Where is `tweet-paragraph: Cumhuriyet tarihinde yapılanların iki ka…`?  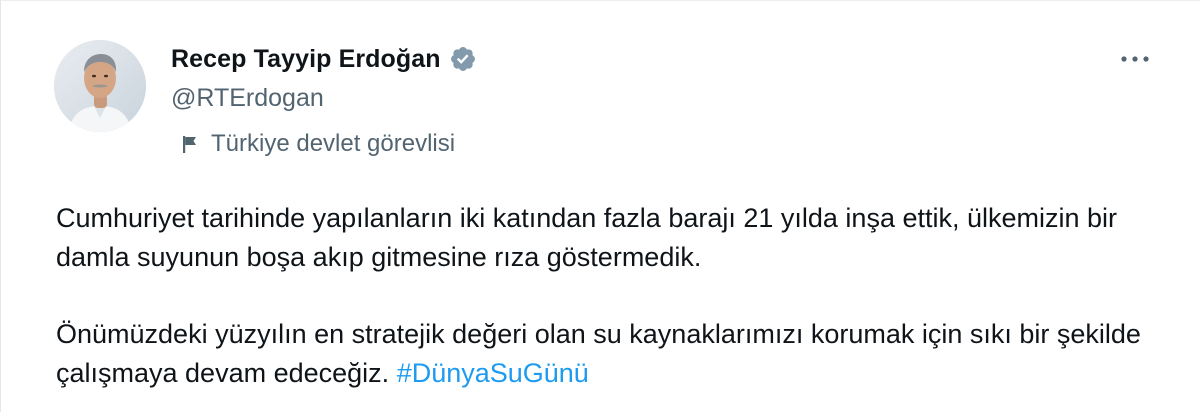
tweet-paragraph: Cumhuriyet tarihinde yapılanların iki ka… is located at coordinates (587, 237).